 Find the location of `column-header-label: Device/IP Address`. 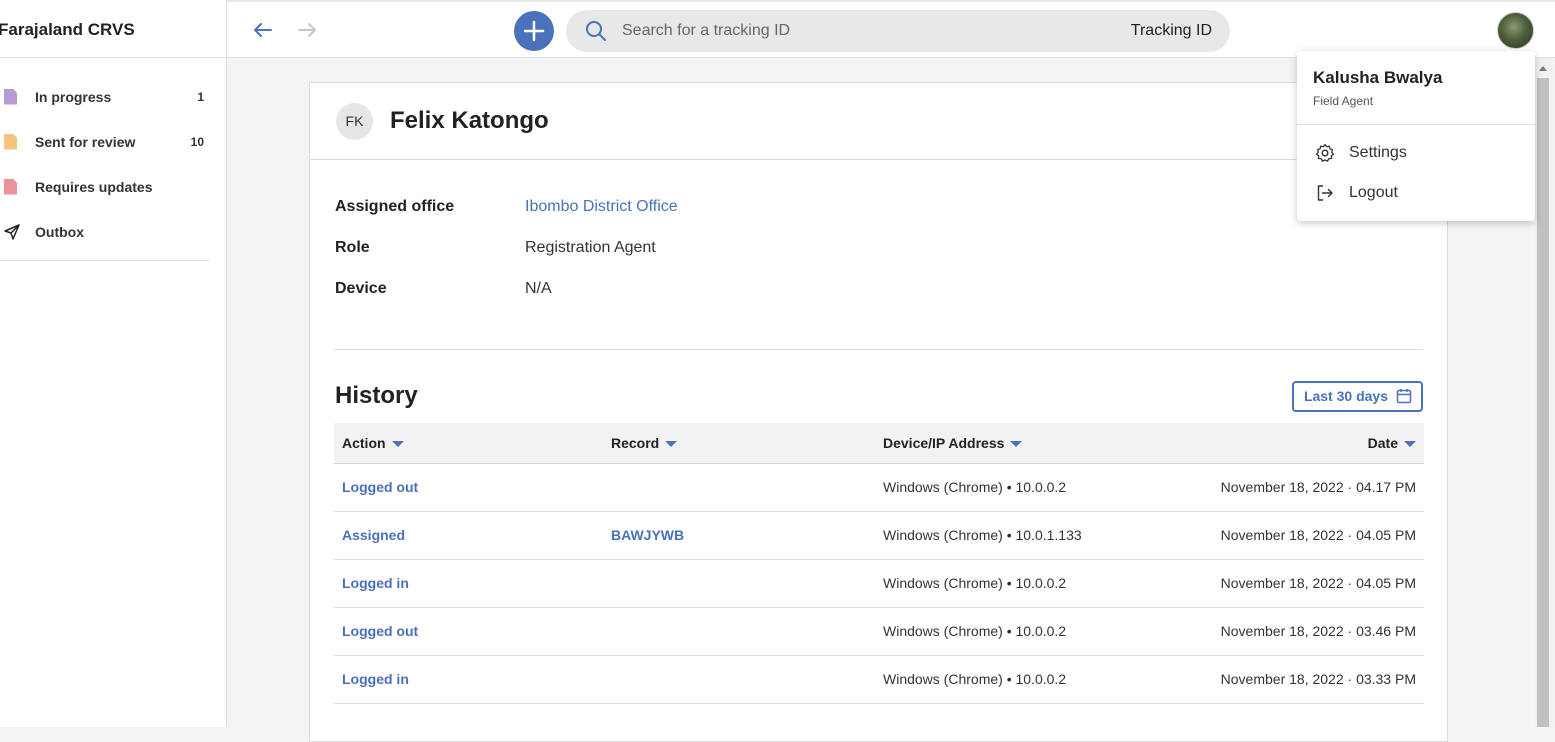

column-header-label: Device/IP Address is located at coordinates (944, 442).